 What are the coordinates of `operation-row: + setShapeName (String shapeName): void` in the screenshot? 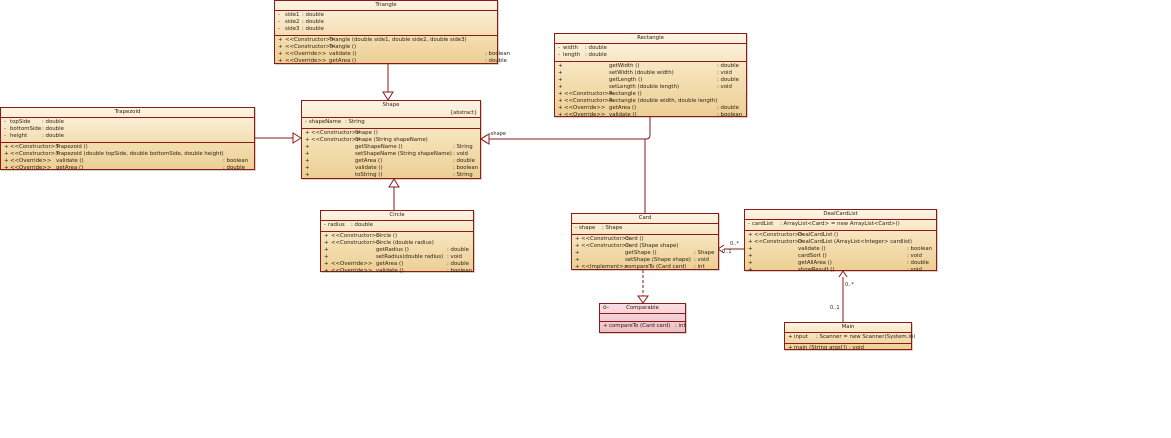 It's located at (391, 154).